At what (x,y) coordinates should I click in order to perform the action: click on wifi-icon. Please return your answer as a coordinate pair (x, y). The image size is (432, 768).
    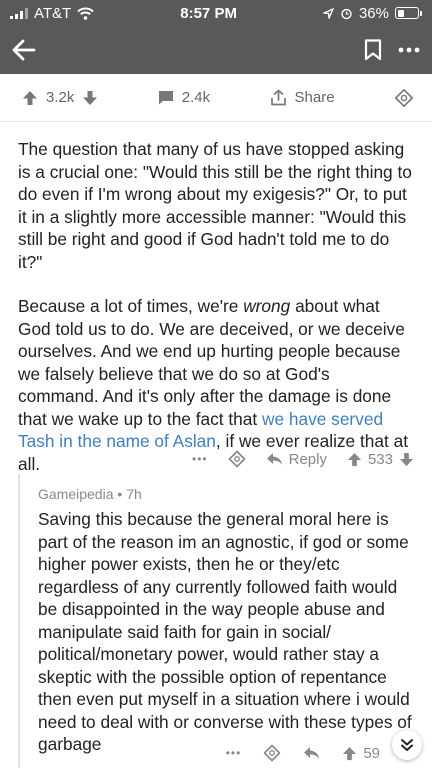
    Looking at the image, I should click on (85, 13).